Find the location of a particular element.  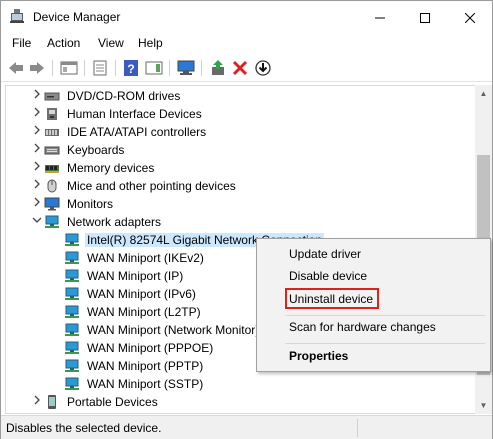

action-pane-icon is located at coordinates (154, 68).